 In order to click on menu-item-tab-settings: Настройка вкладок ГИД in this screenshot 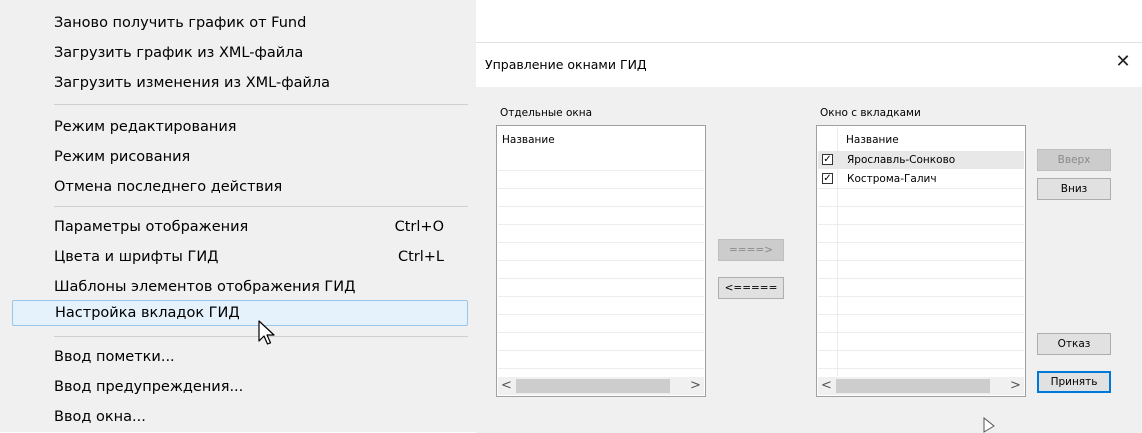, I will do `click(240, 313)`.